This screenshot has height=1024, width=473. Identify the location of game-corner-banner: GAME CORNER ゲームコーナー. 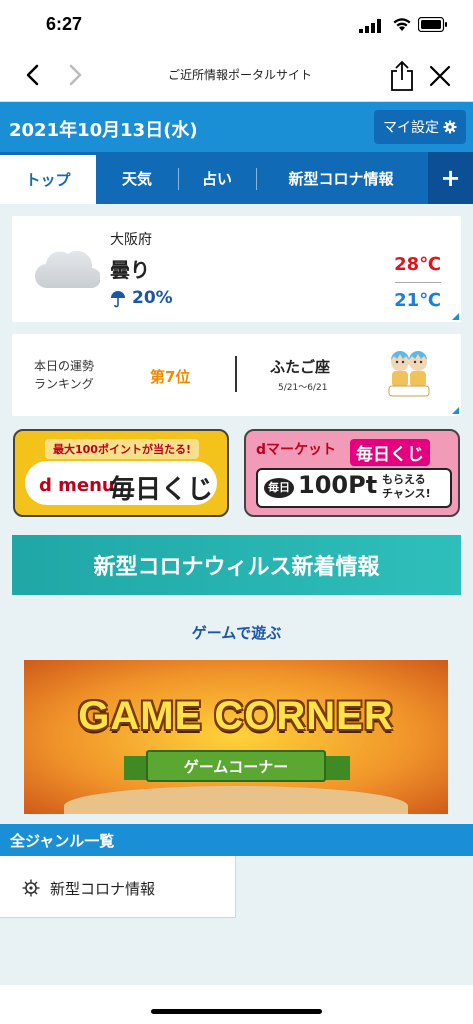
(236, 737).